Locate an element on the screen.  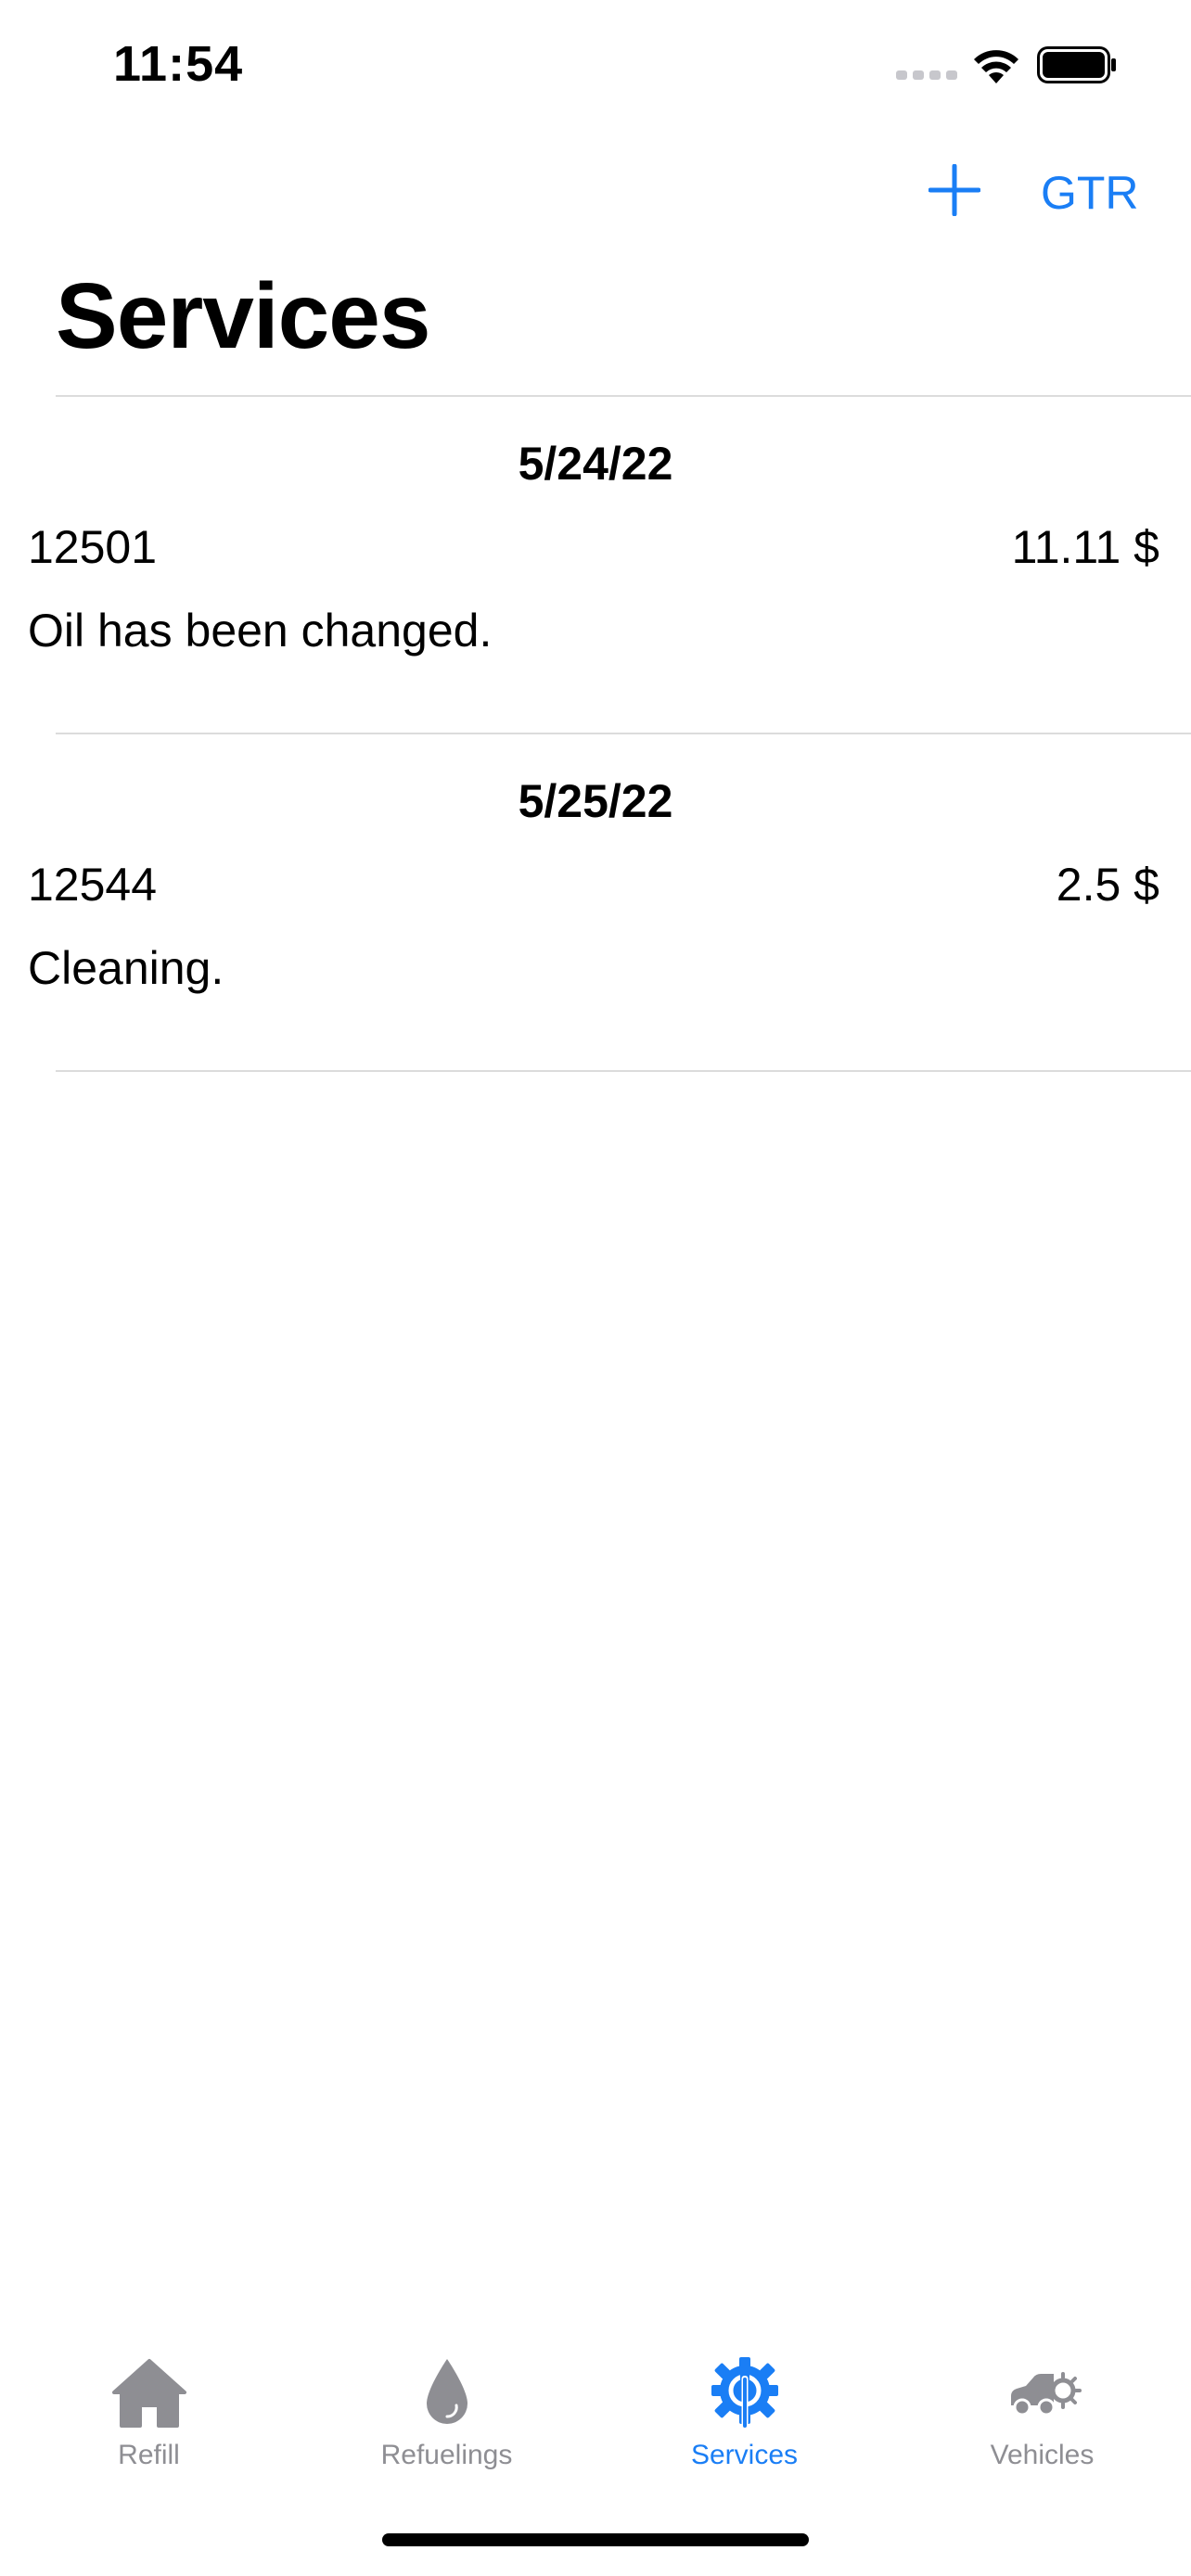
house-icon is located at coordinates (148, 2393).